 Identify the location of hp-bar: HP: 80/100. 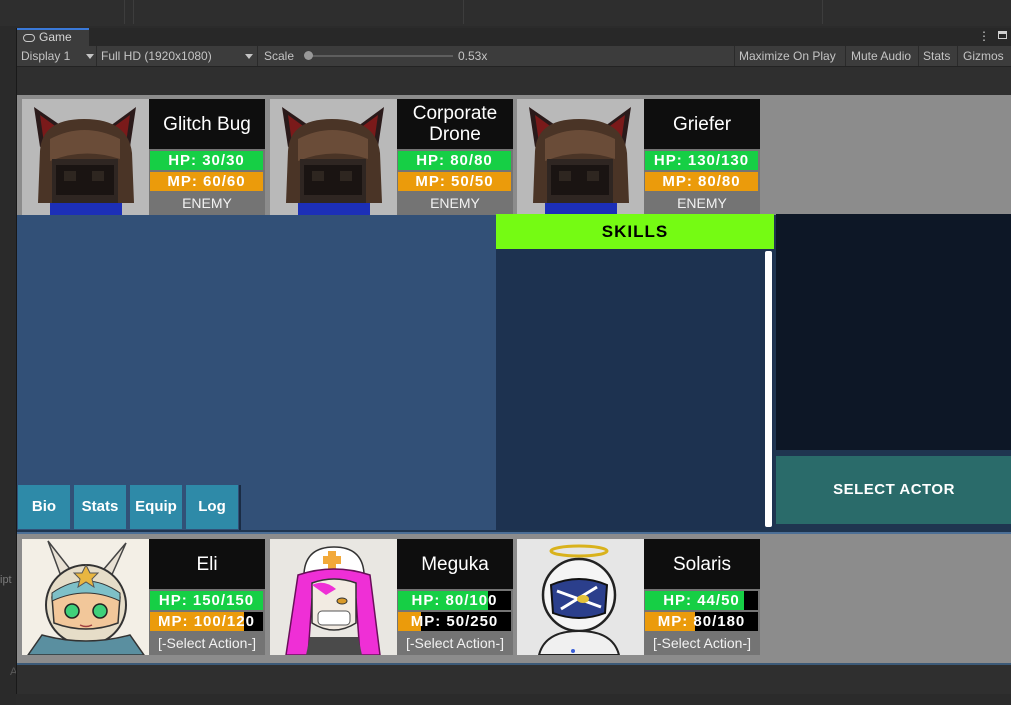
(454, 600).